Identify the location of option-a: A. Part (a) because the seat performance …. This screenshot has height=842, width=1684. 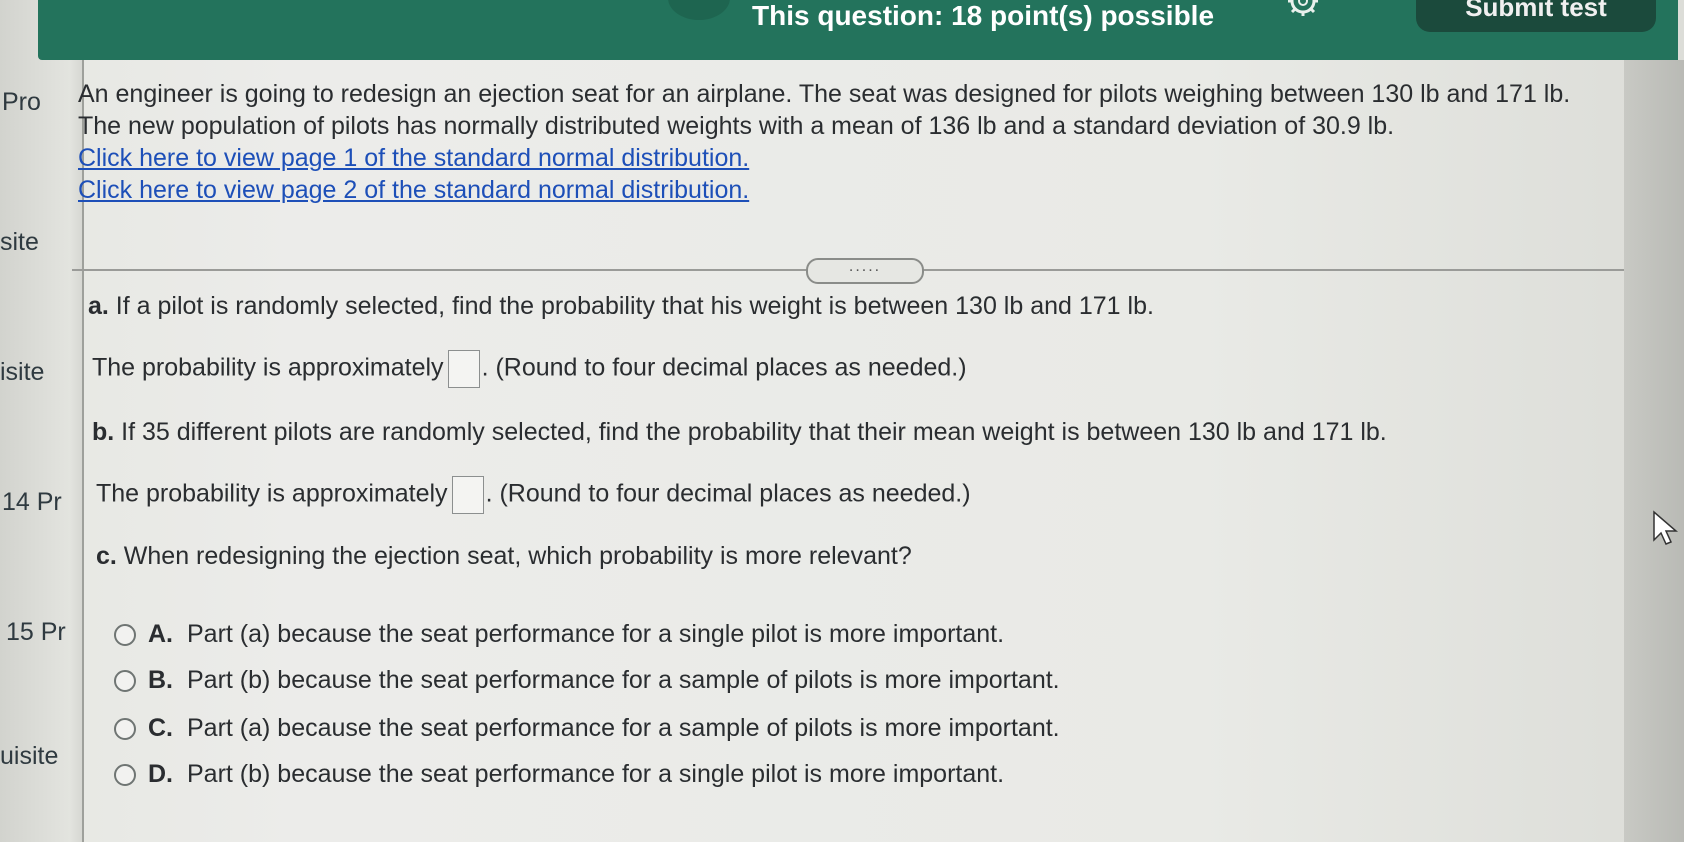
(559, 634).